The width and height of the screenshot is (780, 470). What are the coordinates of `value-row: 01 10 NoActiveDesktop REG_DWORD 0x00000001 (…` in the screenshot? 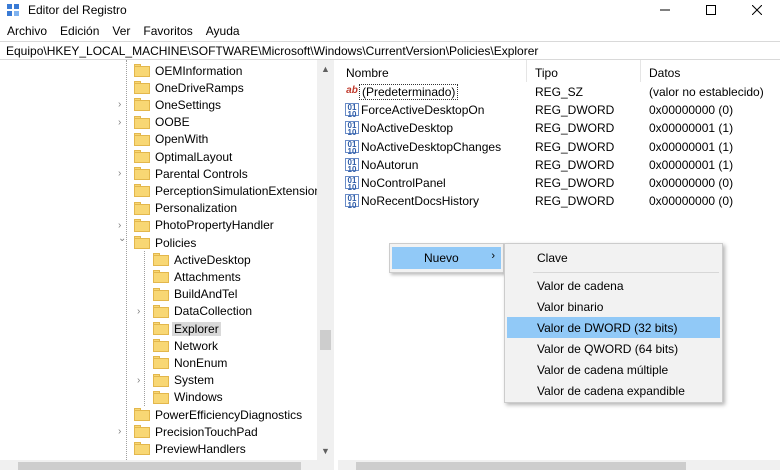 It's located at (559, 128).